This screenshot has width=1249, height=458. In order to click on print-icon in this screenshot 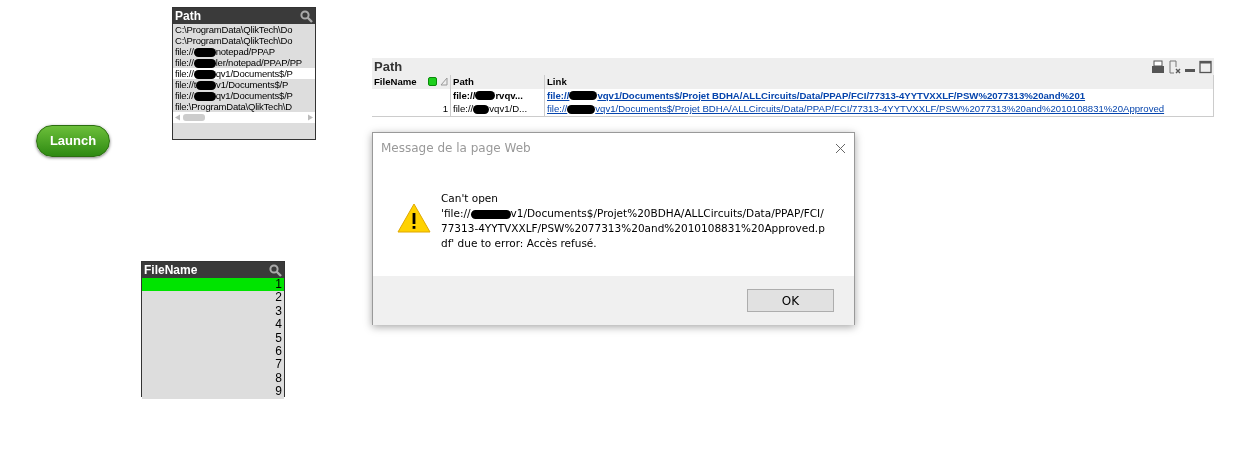, I will do `click(1157, 66)`.